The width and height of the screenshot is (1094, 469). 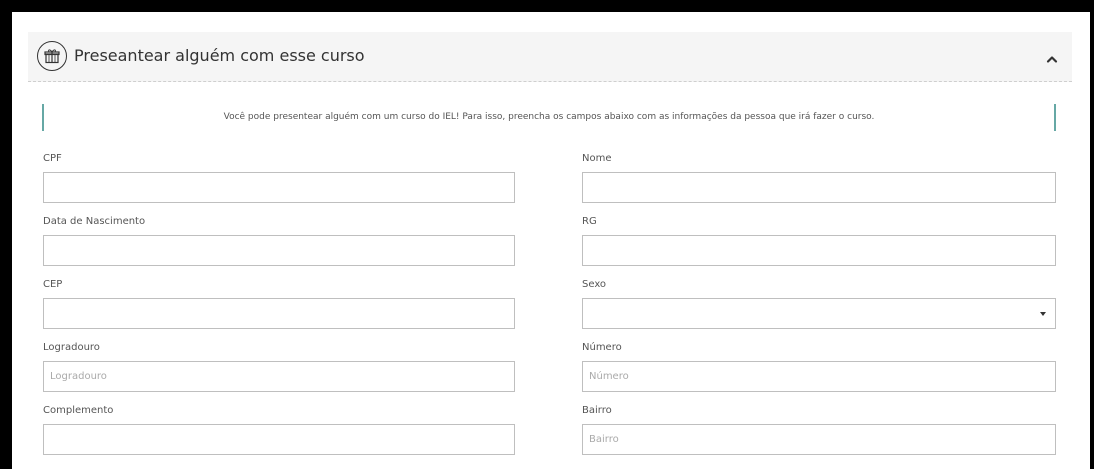 What do you see at coordinates (94, 221) in the screenshot?
I see `data-nascimento-label: Data de Nascimento` at bounding box center [94, 221].